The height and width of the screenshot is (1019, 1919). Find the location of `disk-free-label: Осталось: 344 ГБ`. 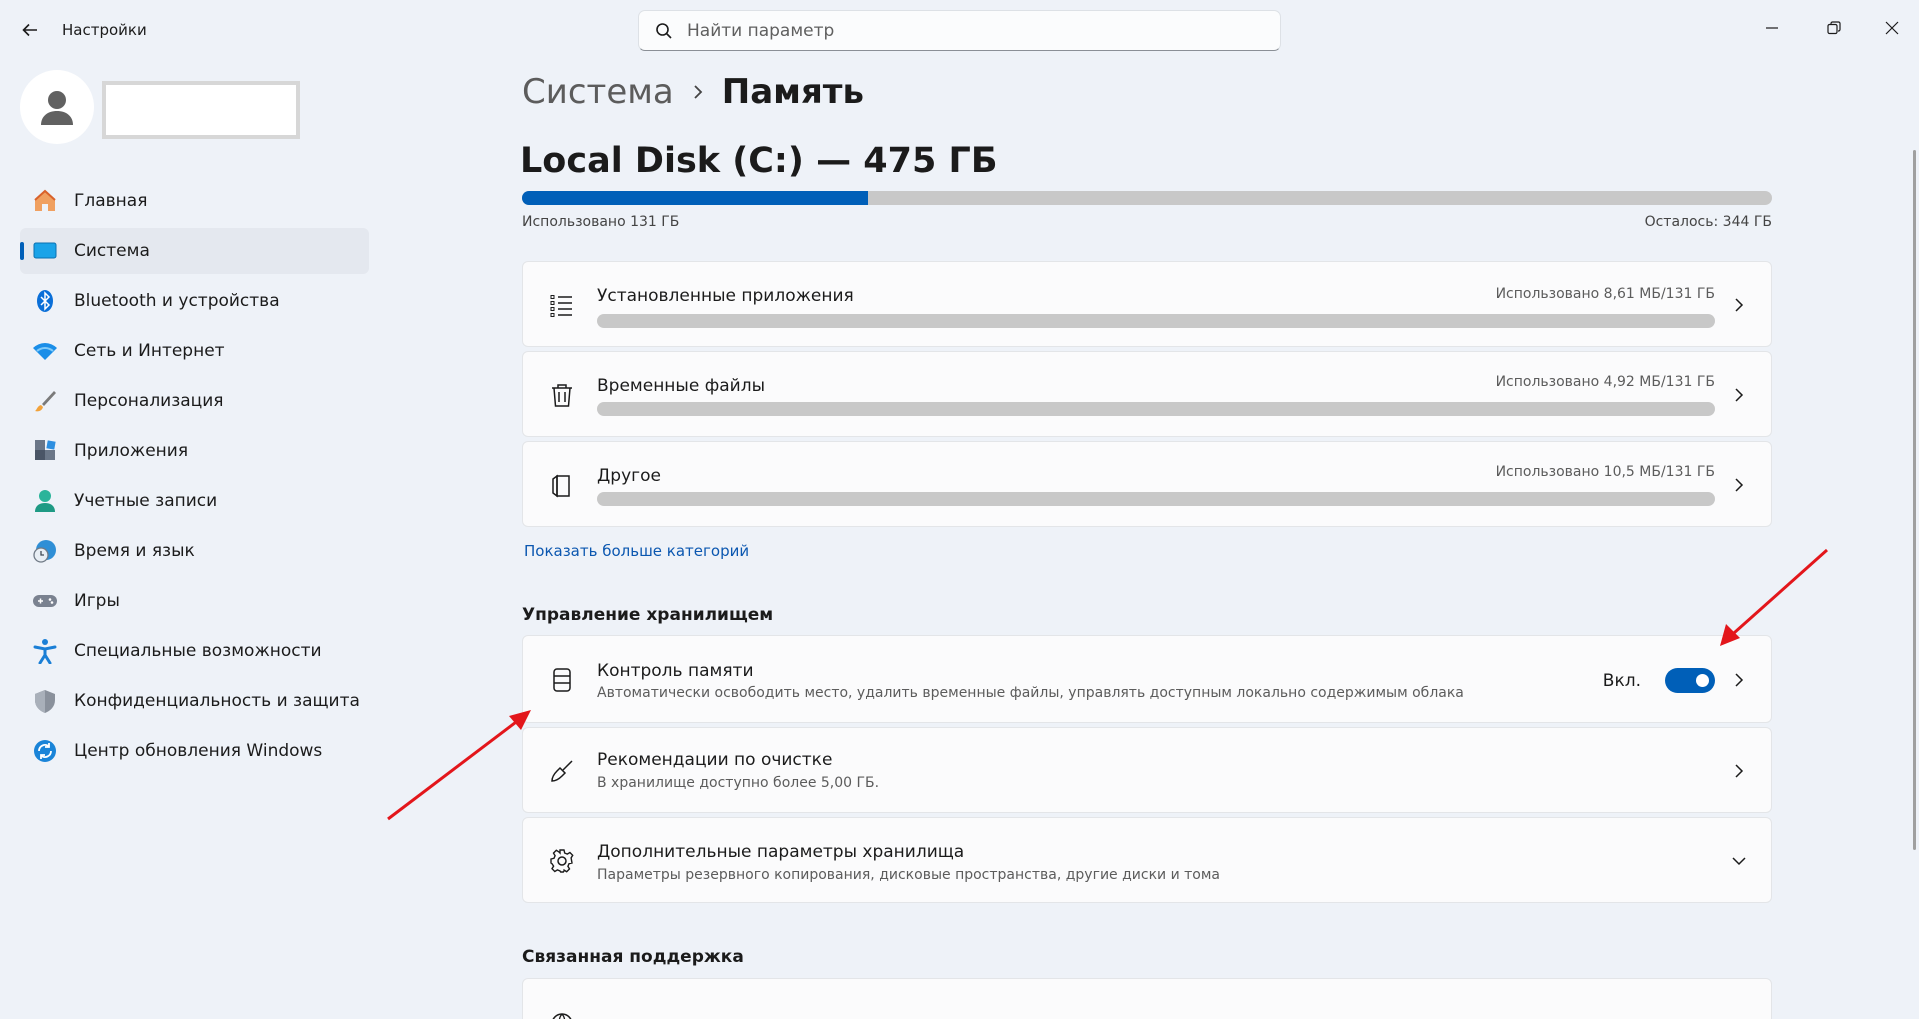

disk-free-label: Осталось: 344 ГБ is located at coordinates (1708, 222).